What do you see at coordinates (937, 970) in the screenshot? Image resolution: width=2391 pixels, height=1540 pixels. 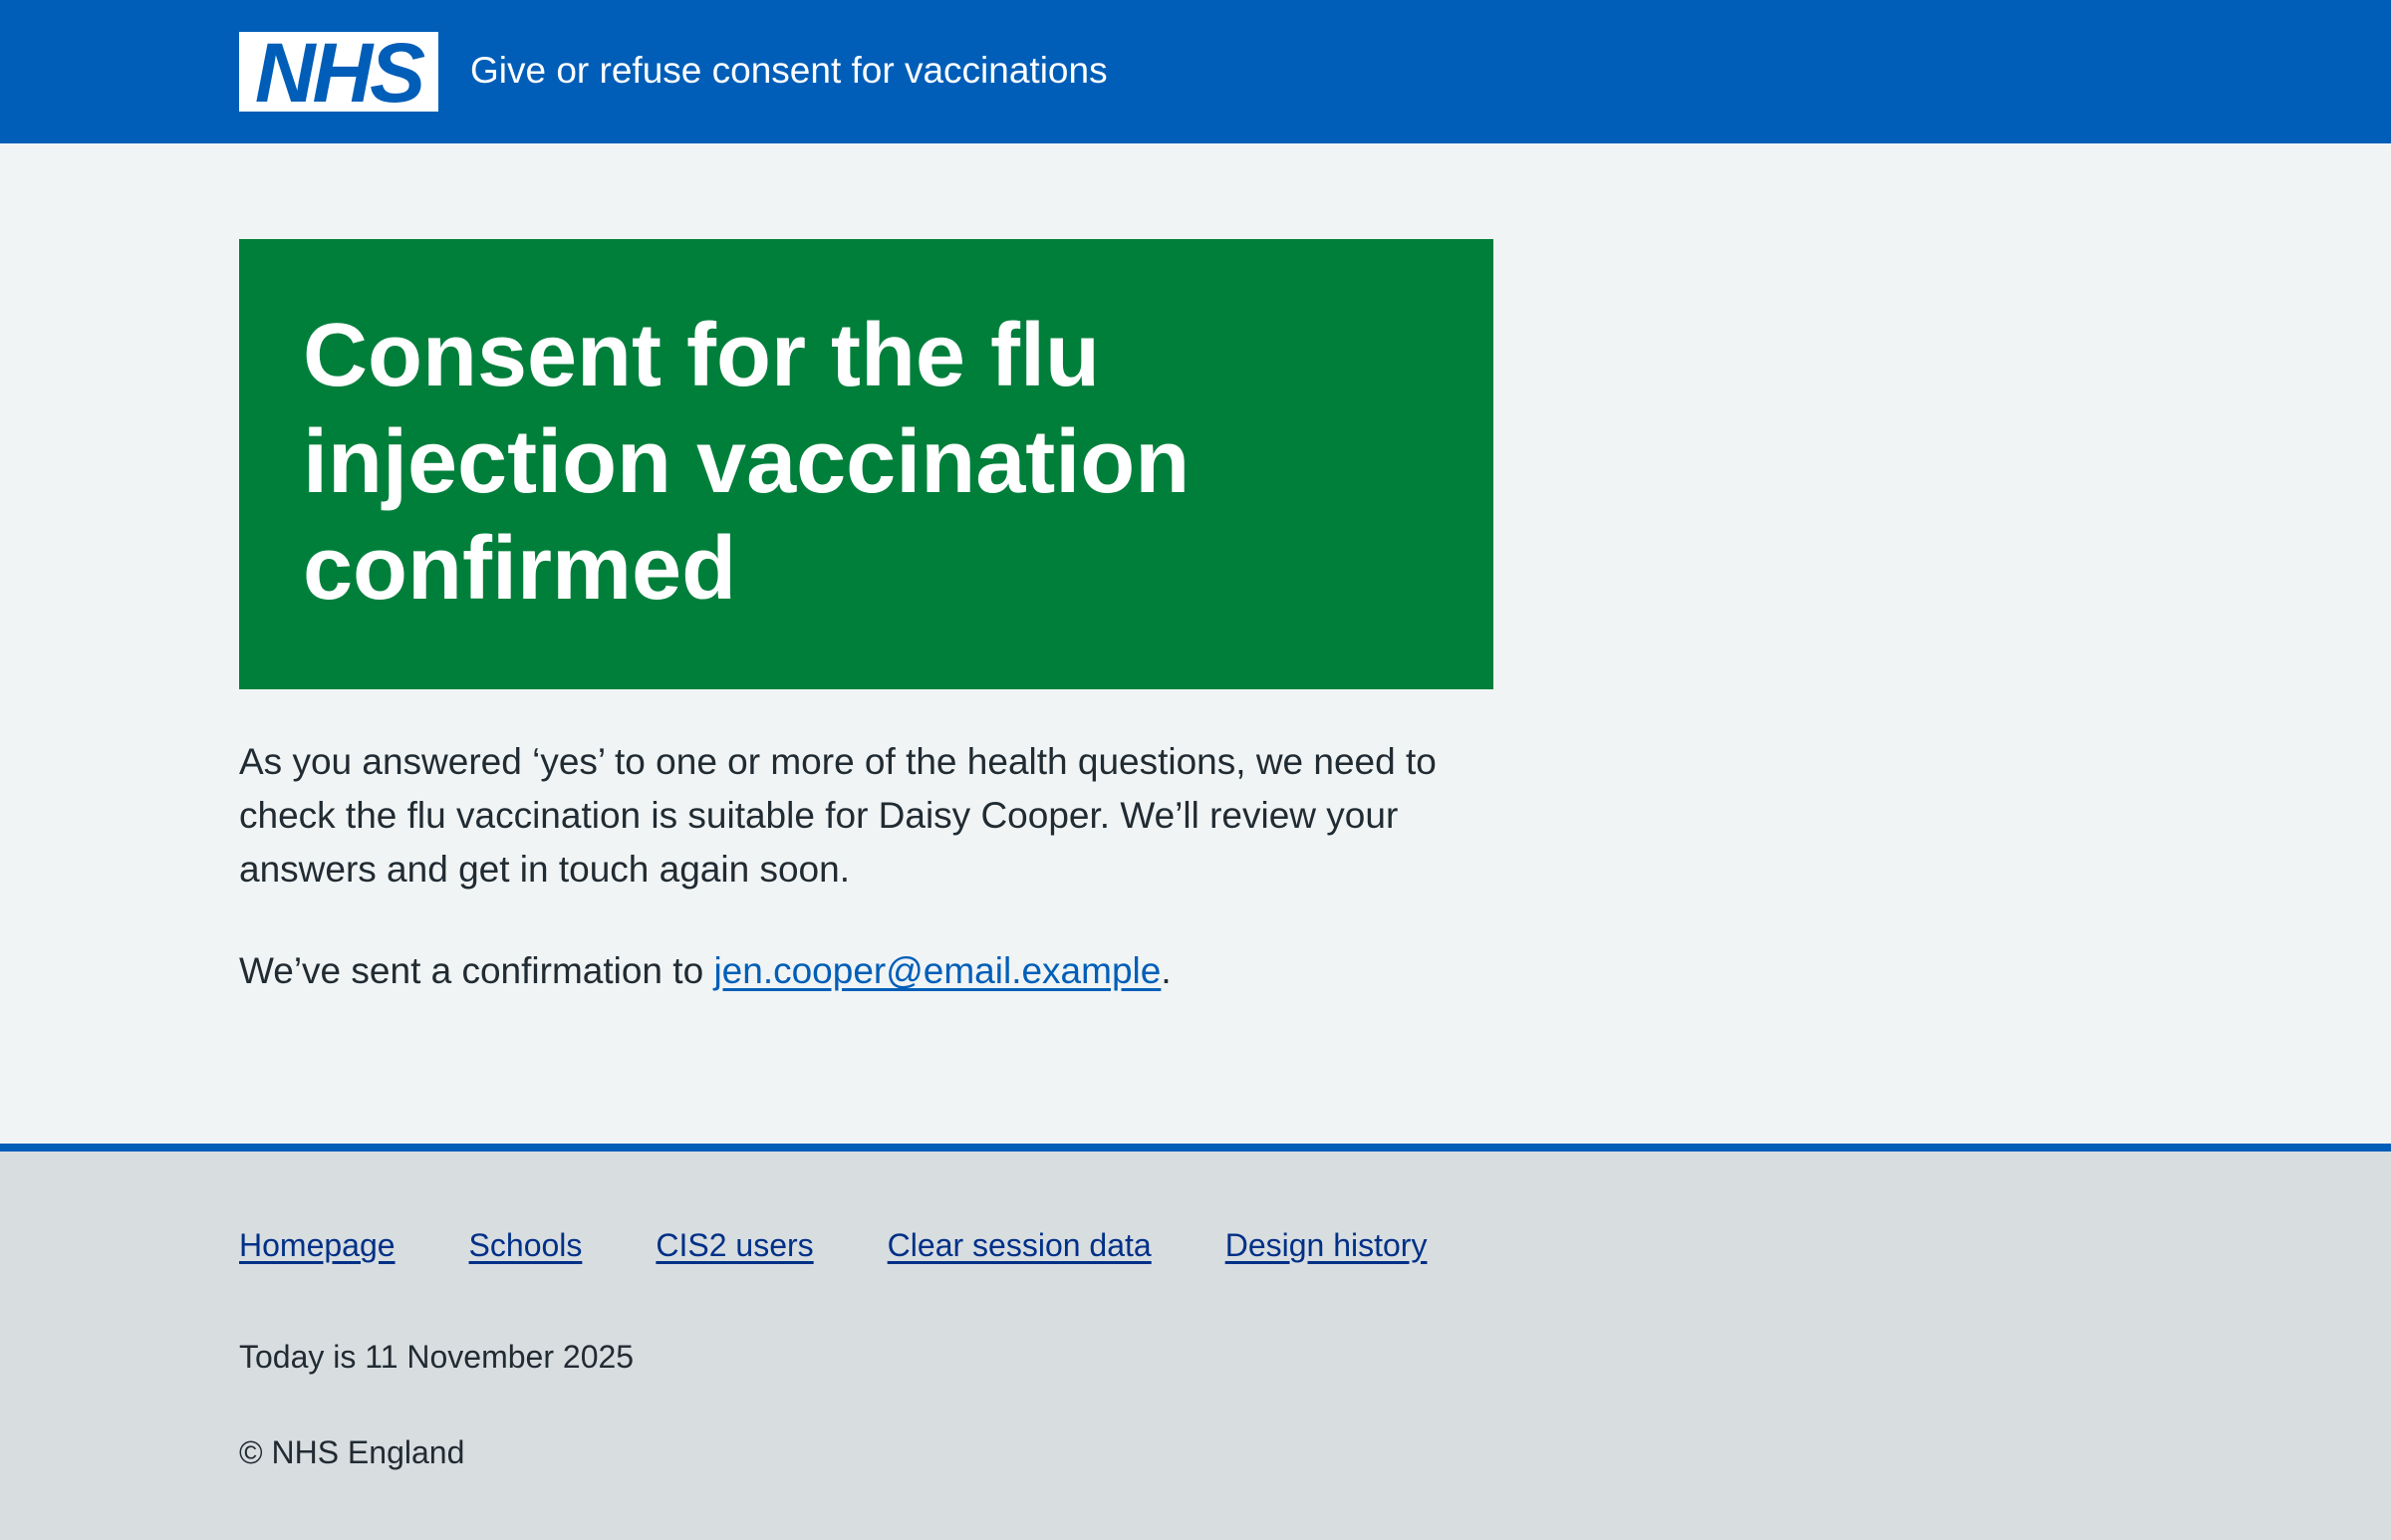 I see `email-link: jen.cooper@email.example` at bounding box center [937, 970].